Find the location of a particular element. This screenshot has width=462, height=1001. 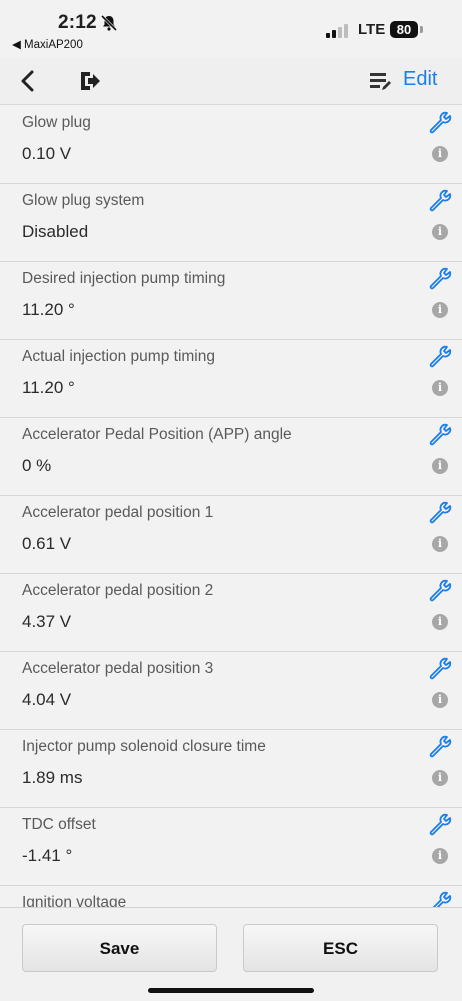

list-item: Actual injection pump timing 11.20 ° i is located at coordinates (231, 378).